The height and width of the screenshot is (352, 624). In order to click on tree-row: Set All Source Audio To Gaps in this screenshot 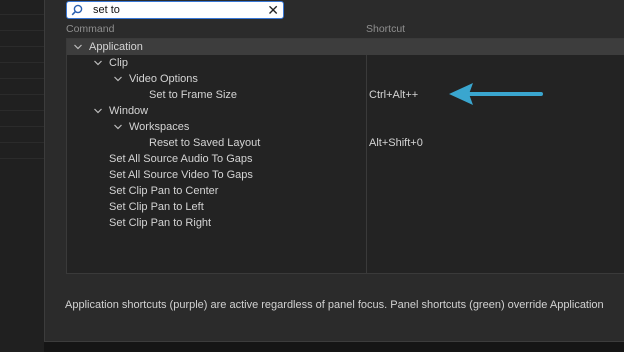, I will do `click(345, 159)`.